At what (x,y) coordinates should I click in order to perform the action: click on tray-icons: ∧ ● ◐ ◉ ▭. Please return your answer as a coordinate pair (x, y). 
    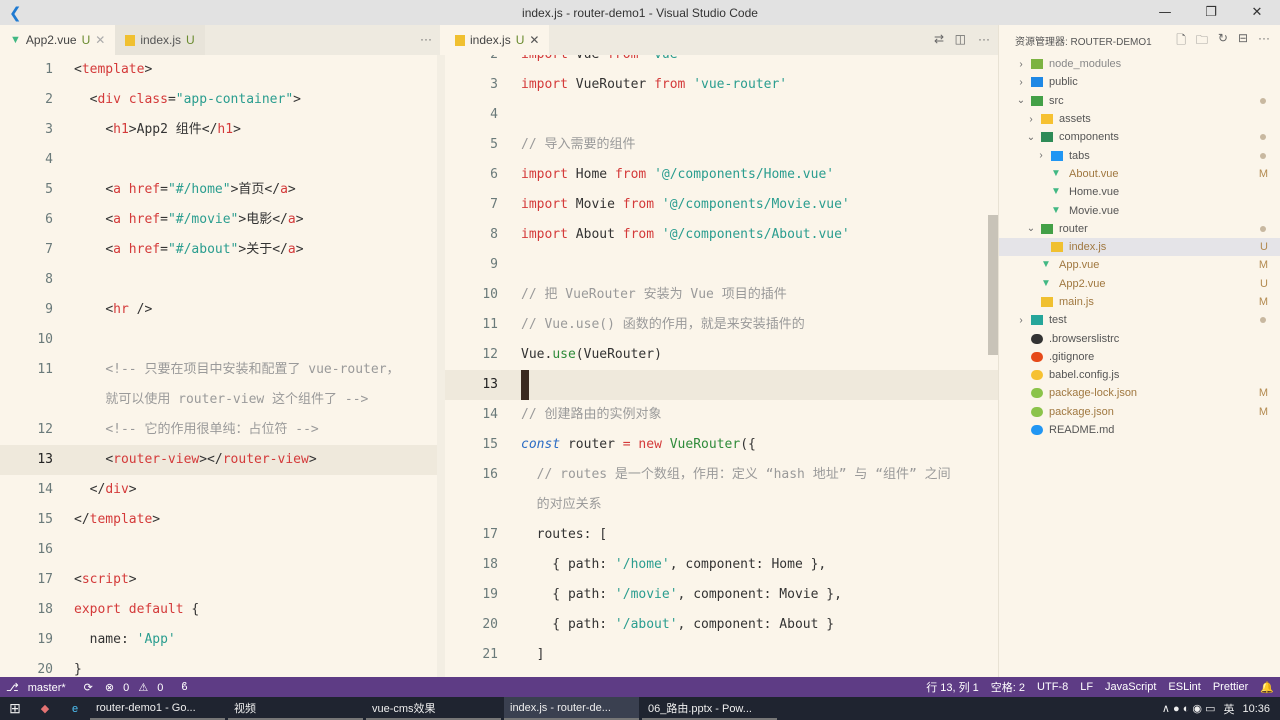
    Looking at the image, I should click on (1189, 708).